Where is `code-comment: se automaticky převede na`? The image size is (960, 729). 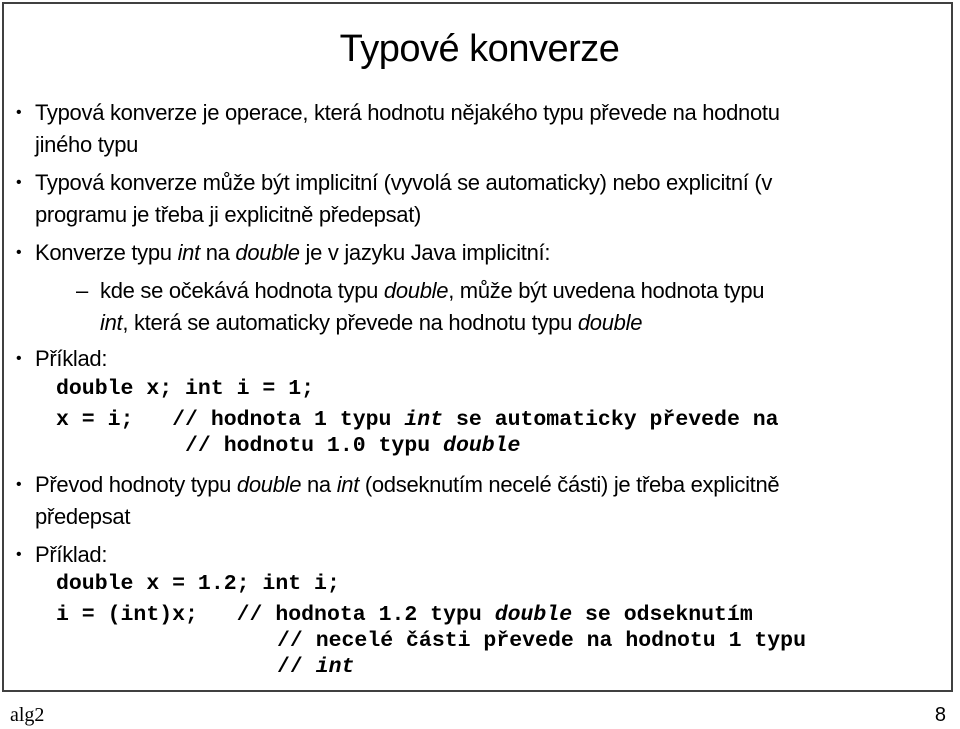 code-comment: se automaticky převede na is located at coordinates (611, 420).